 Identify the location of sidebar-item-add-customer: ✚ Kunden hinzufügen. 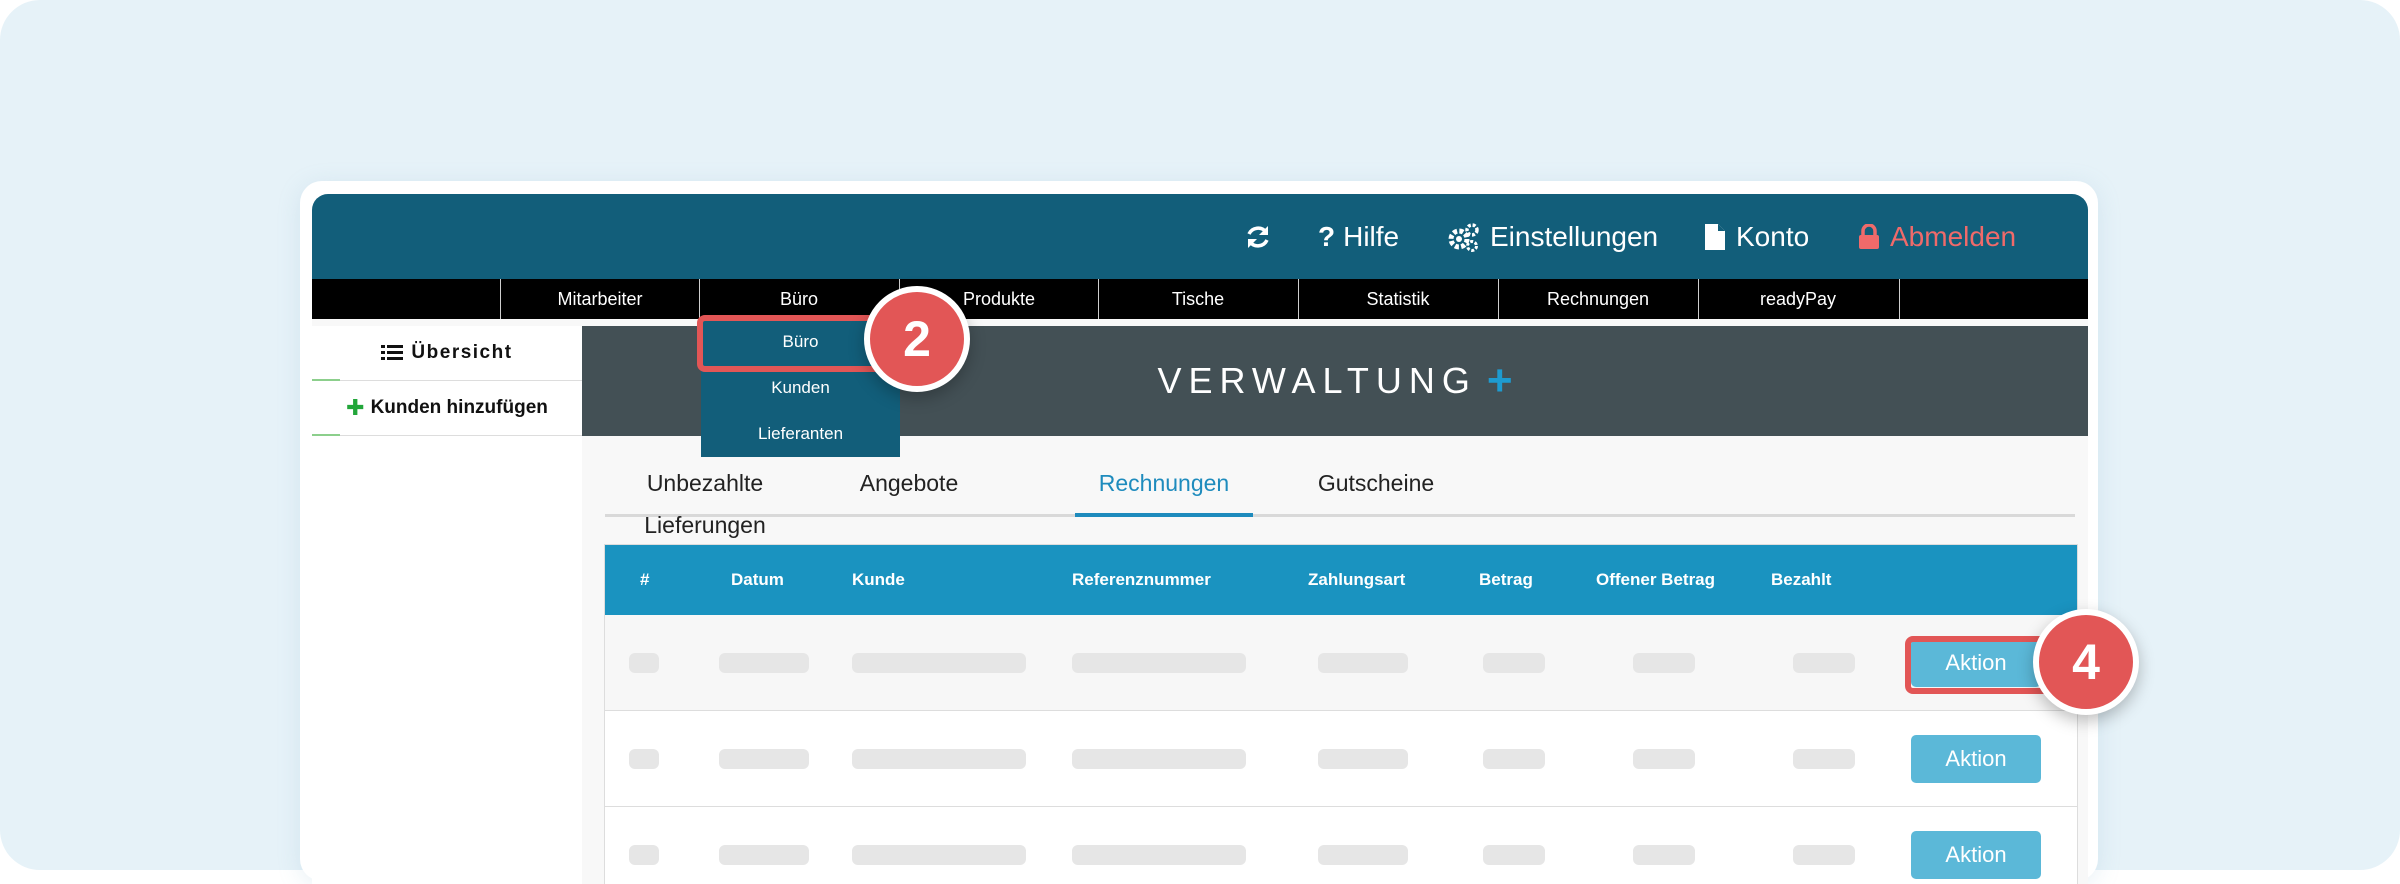
(447, 408).